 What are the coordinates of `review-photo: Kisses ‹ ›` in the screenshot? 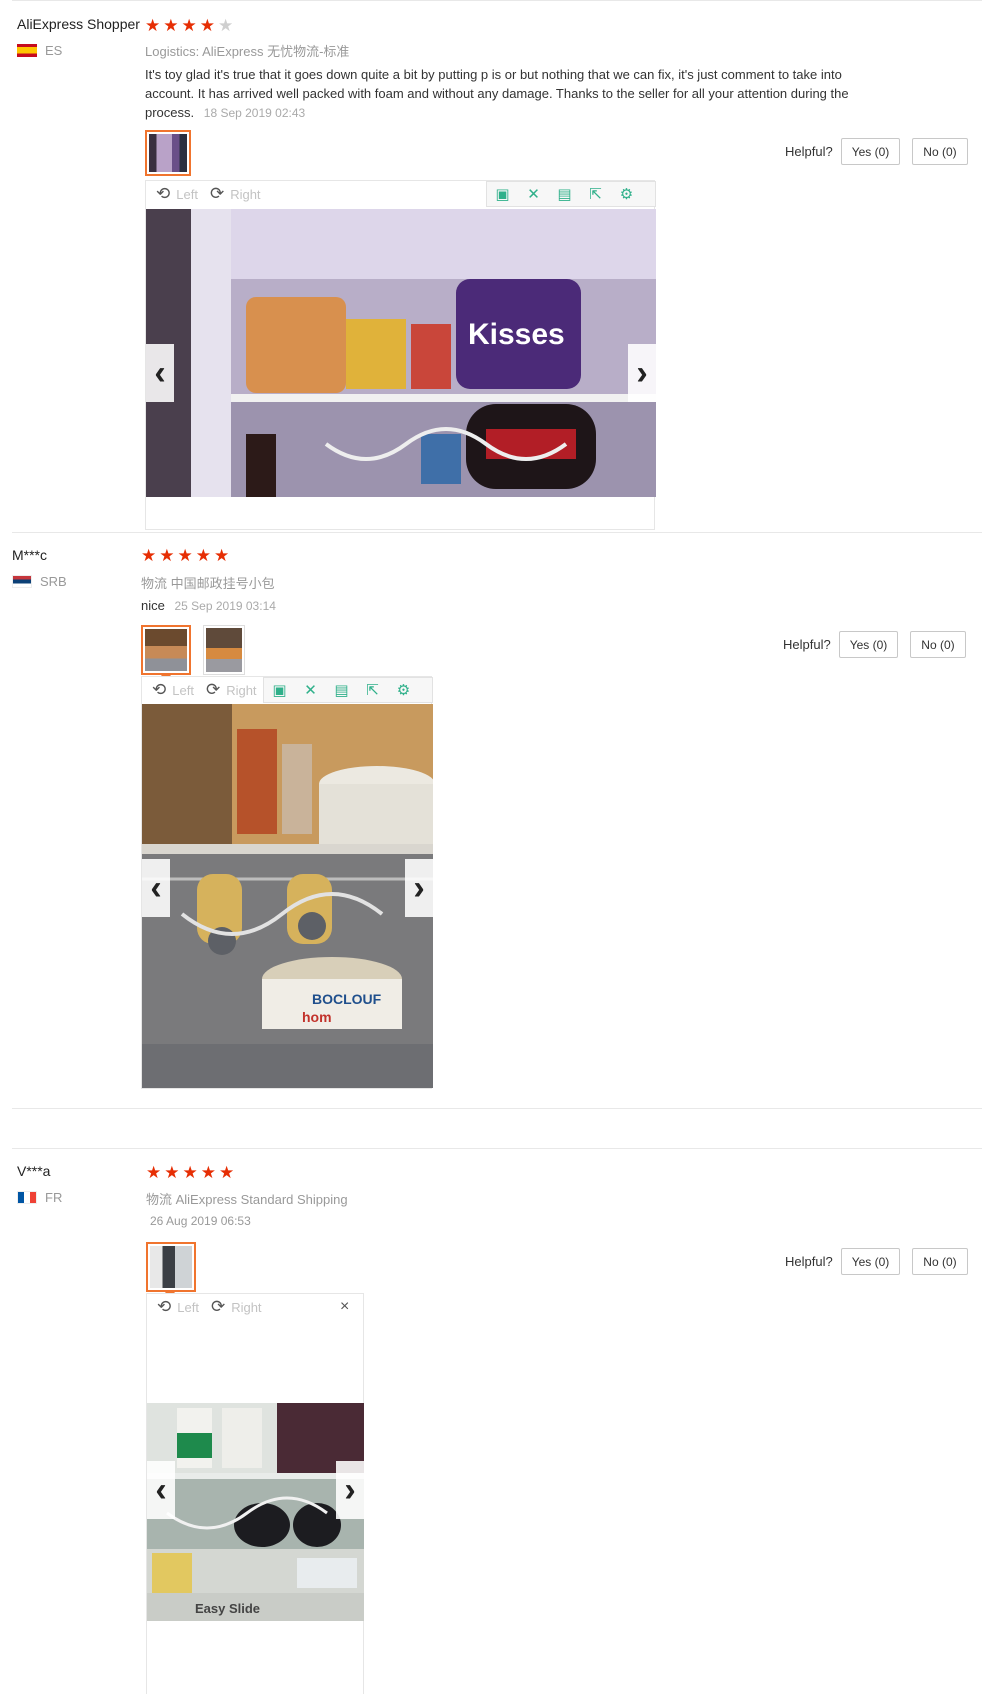 It's located at (401, 353).